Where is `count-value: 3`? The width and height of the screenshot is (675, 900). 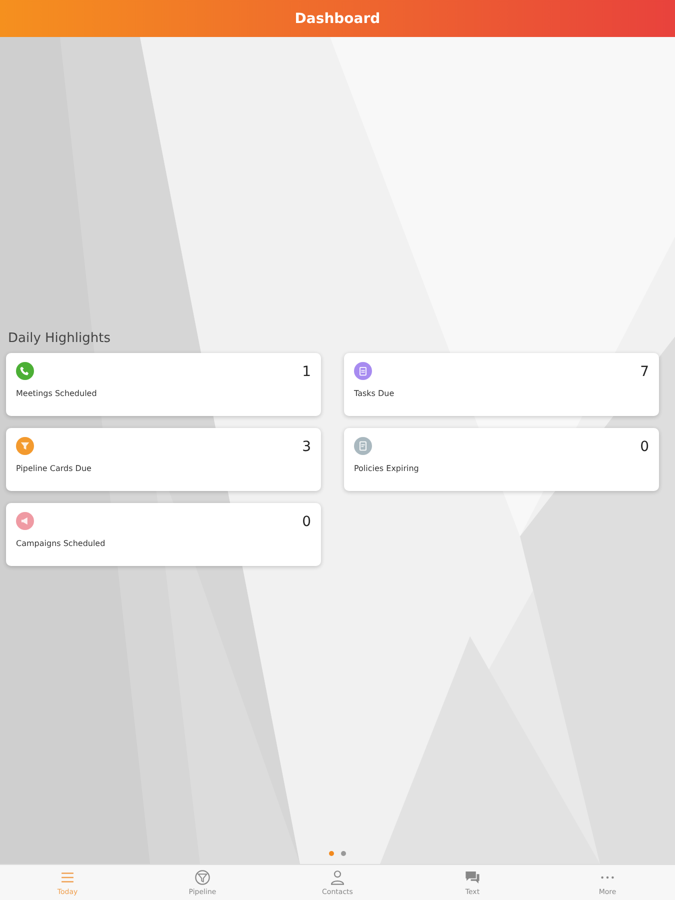
count-value: 3 is located at coordinates (306, 447).